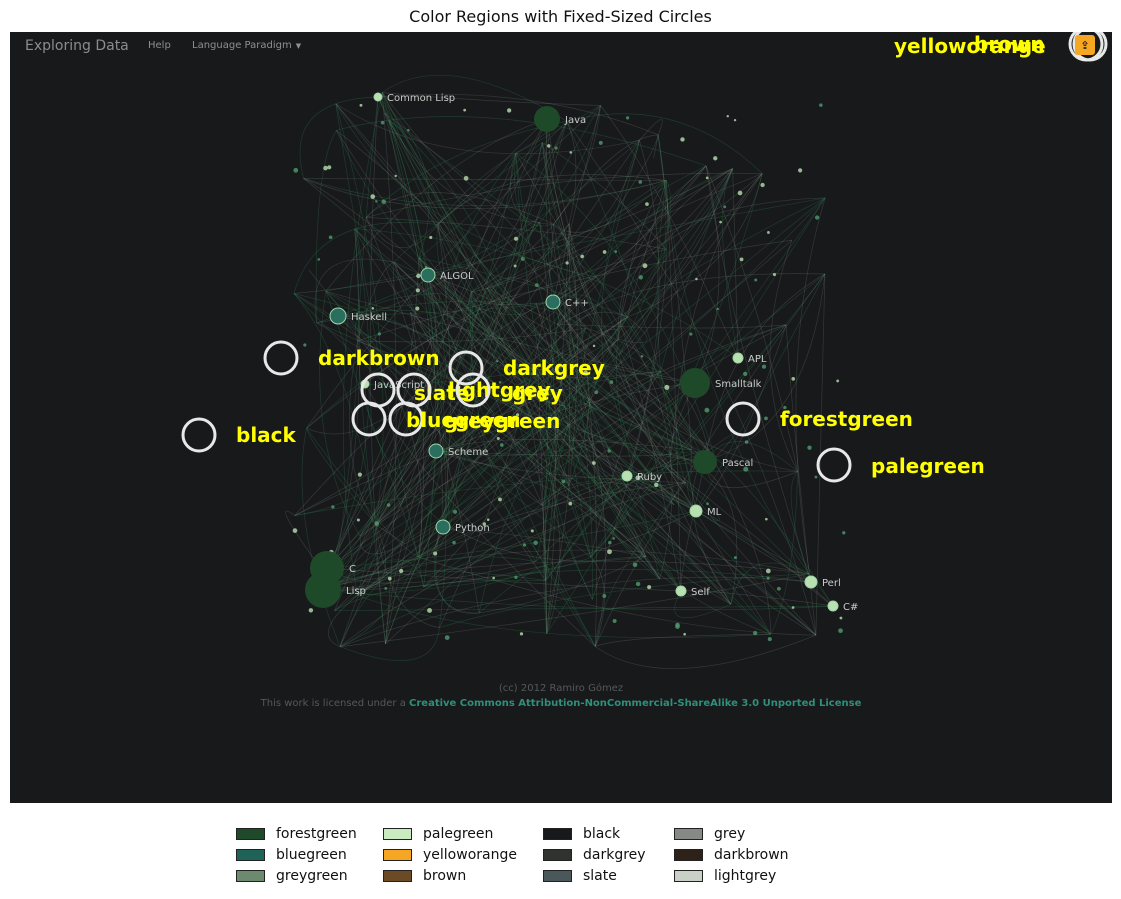 Image resolution: width=1121 pixels, height=899 pixels. What do you see at coordinates (468, 452) in the screenshot?
I see `node-label: Scheme` at bounding box center [468, 452].